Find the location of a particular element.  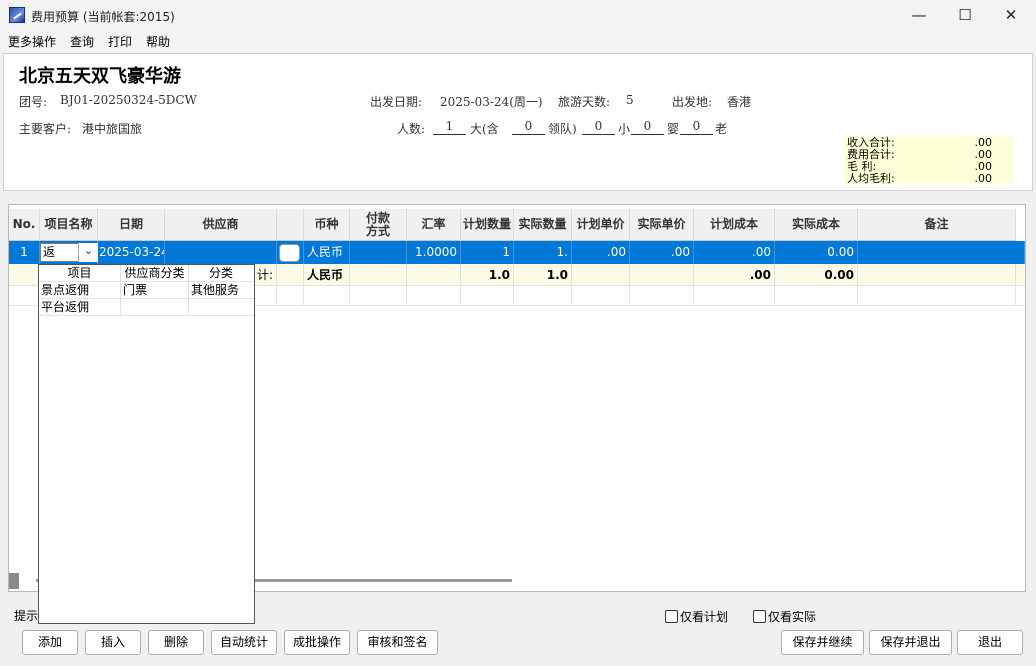

cell-plan-qty: 1 is located at coordinates (487, 252).